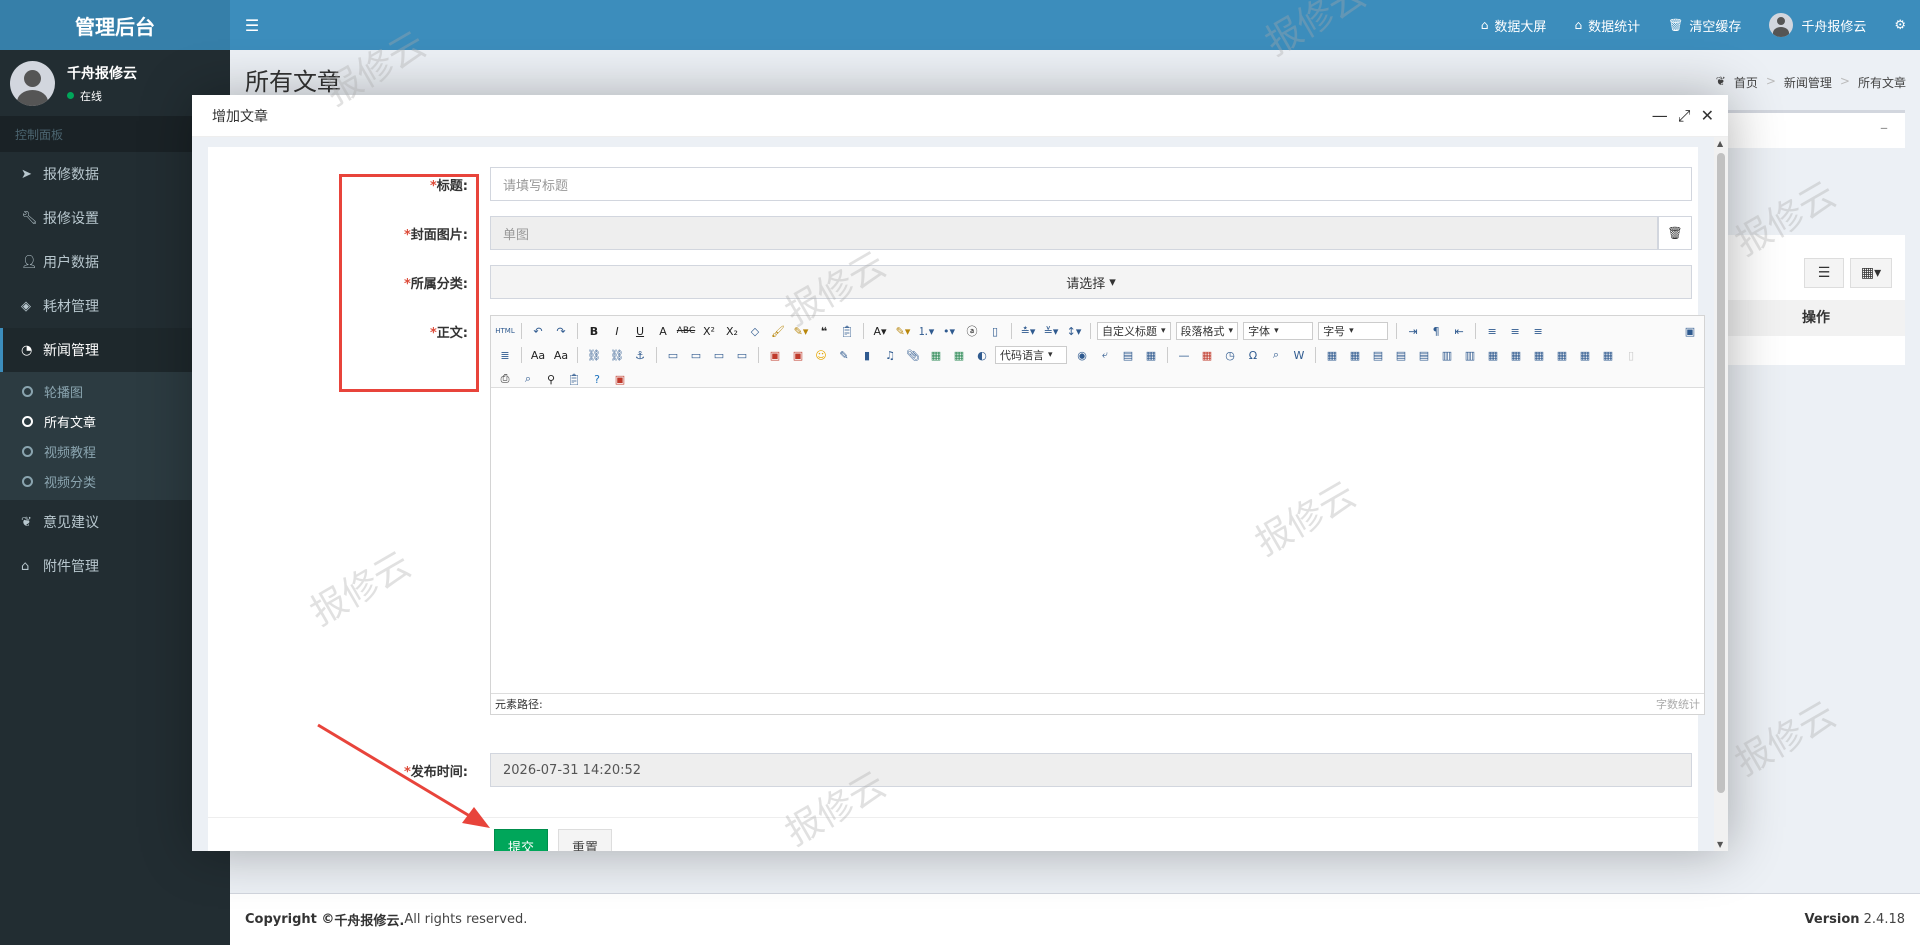 The height and width of the screenshot is (945, 1920). I want to click on line-height-icon: ↕▾, so click(1074, 331).